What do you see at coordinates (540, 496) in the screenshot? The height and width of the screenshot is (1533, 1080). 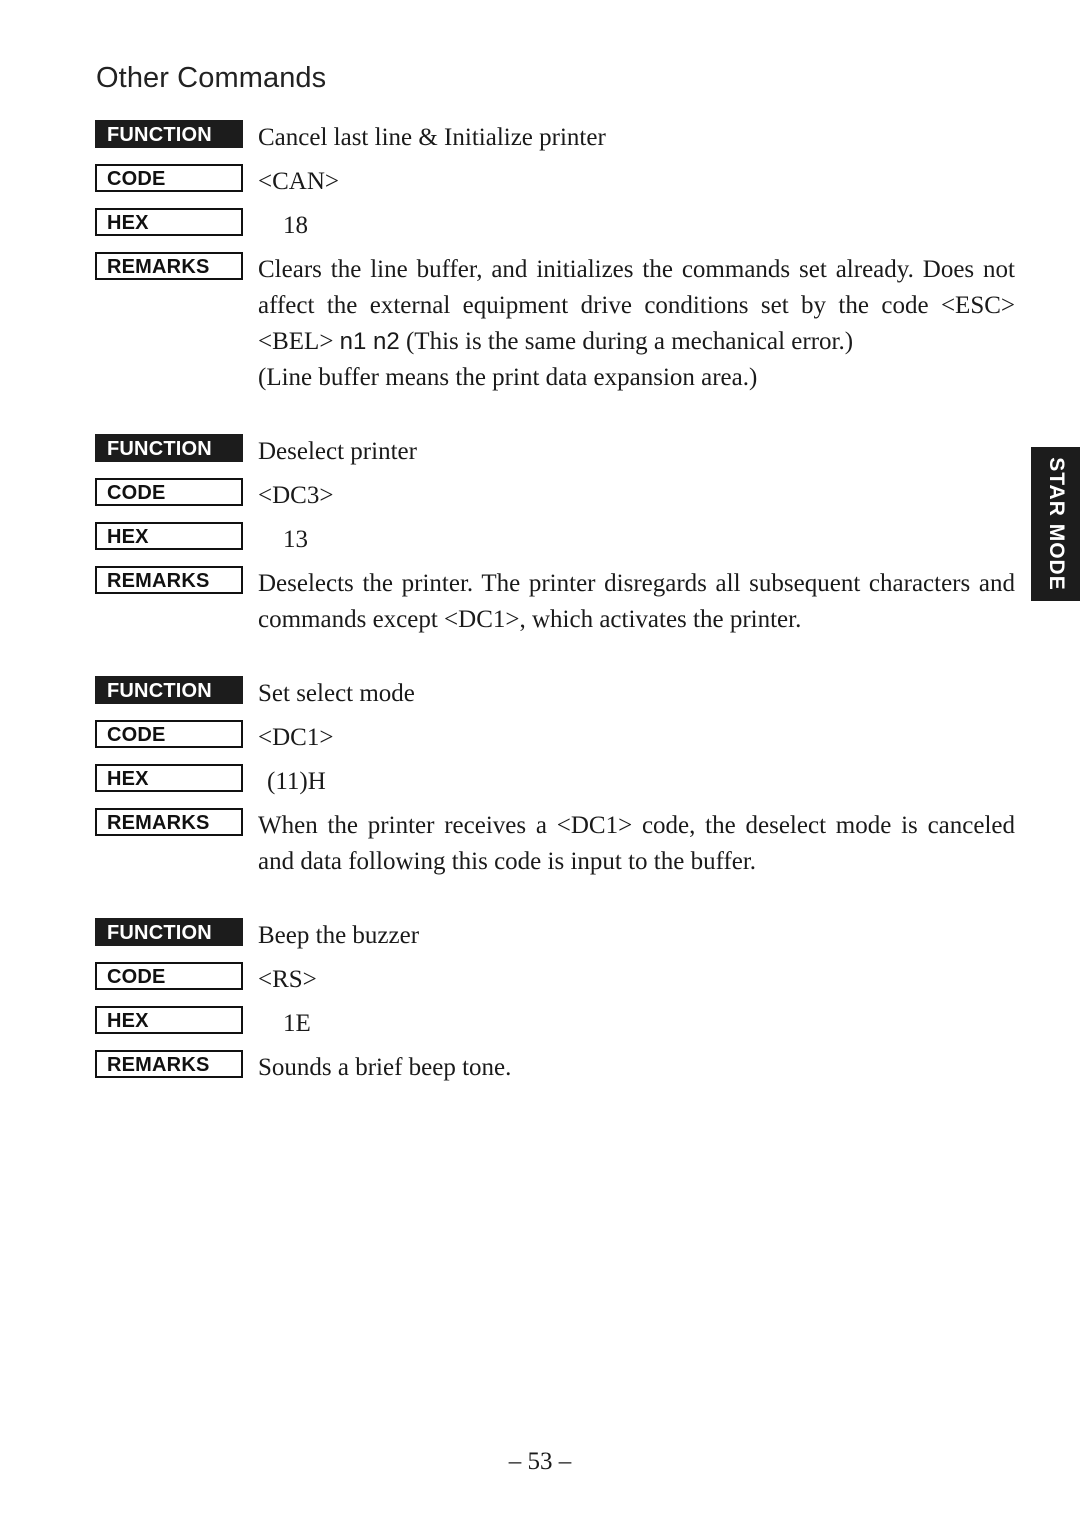 I see `code-row: CODE <DC3>` at bounding box center [540, 496].